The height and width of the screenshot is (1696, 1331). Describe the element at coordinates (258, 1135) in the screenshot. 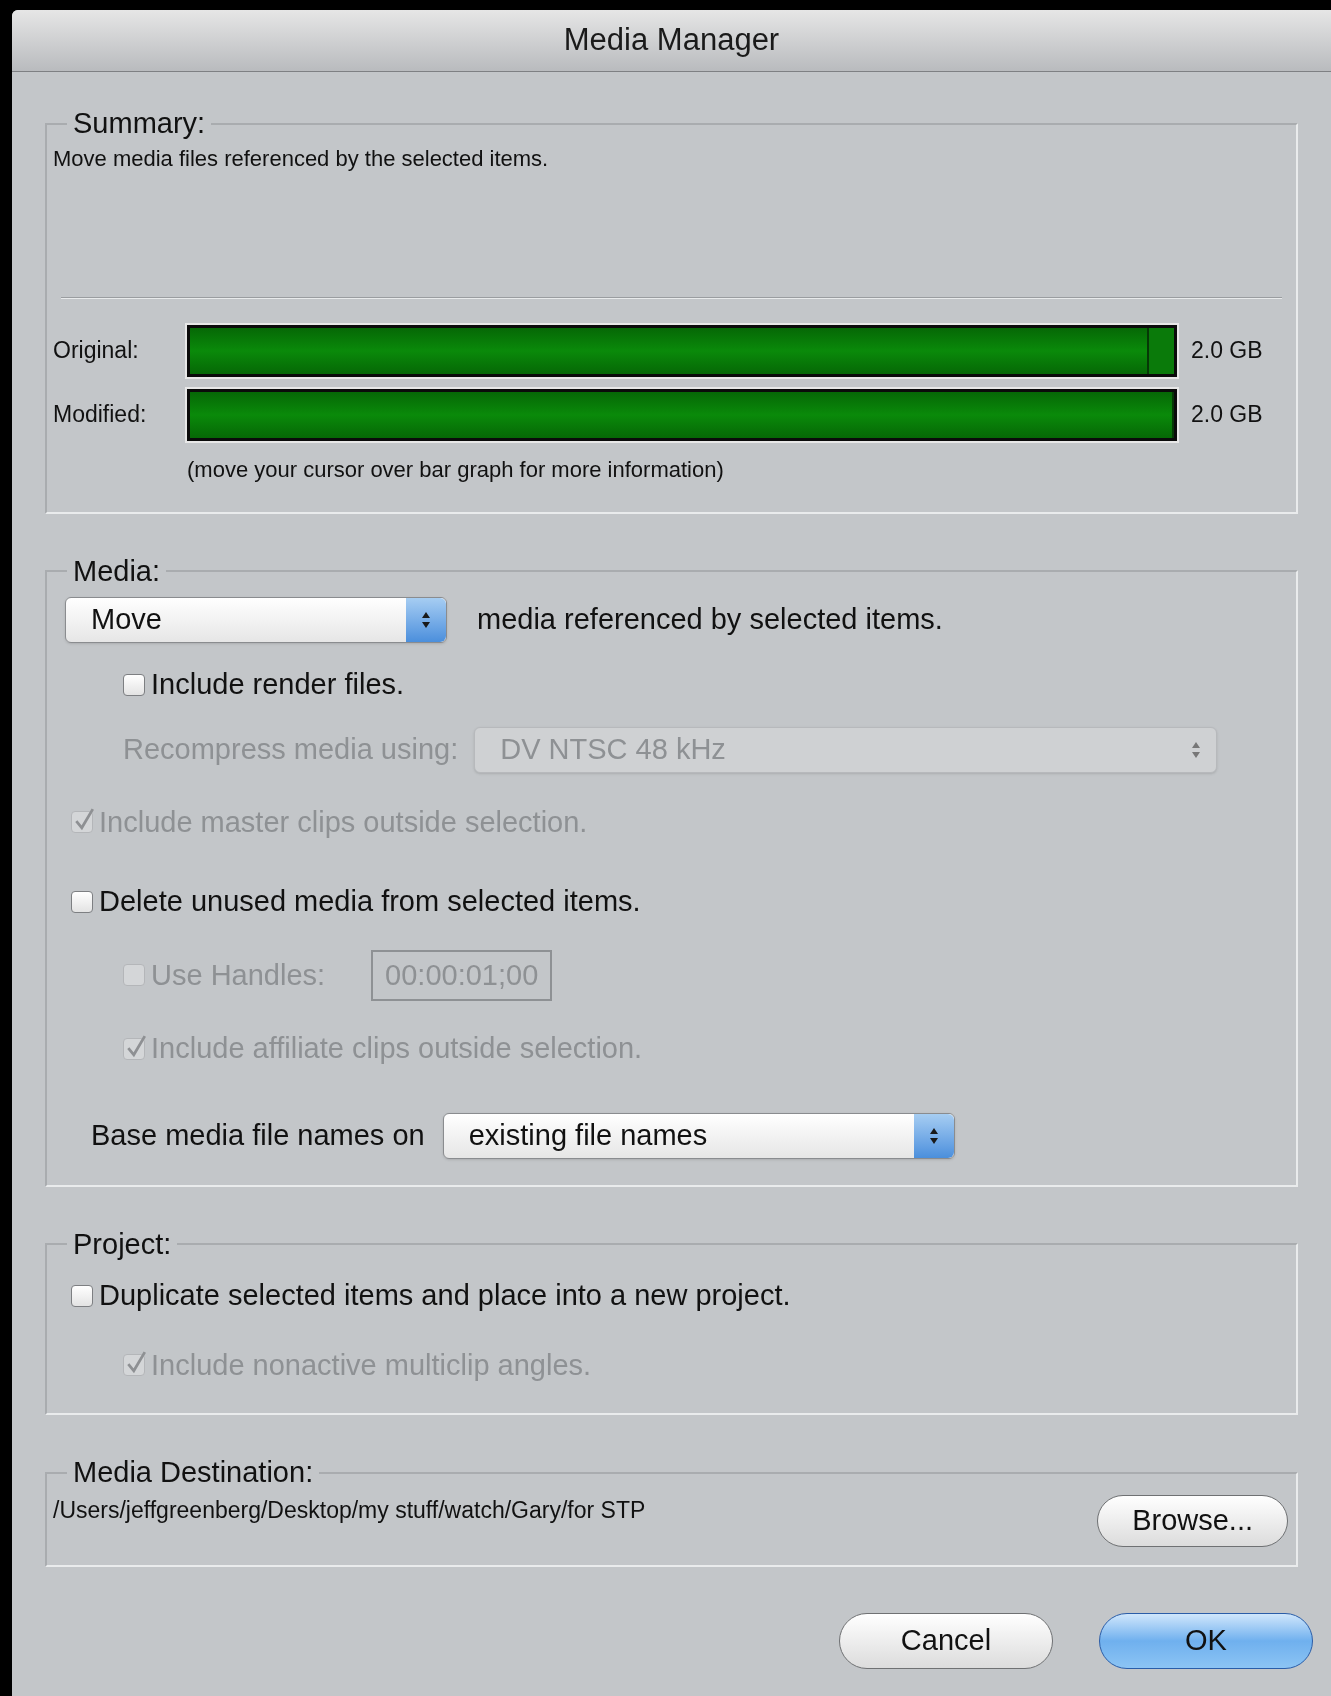

I see `base-names-label: Base media file names on` at that location.